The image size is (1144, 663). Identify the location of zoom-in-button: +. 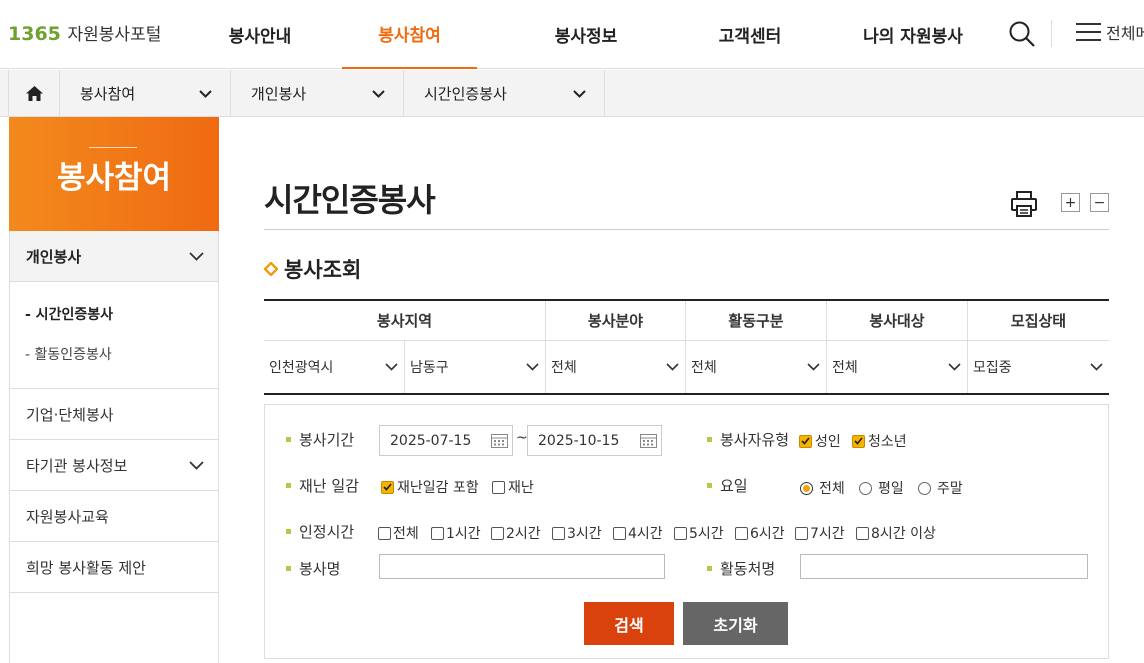
(1070, 202).